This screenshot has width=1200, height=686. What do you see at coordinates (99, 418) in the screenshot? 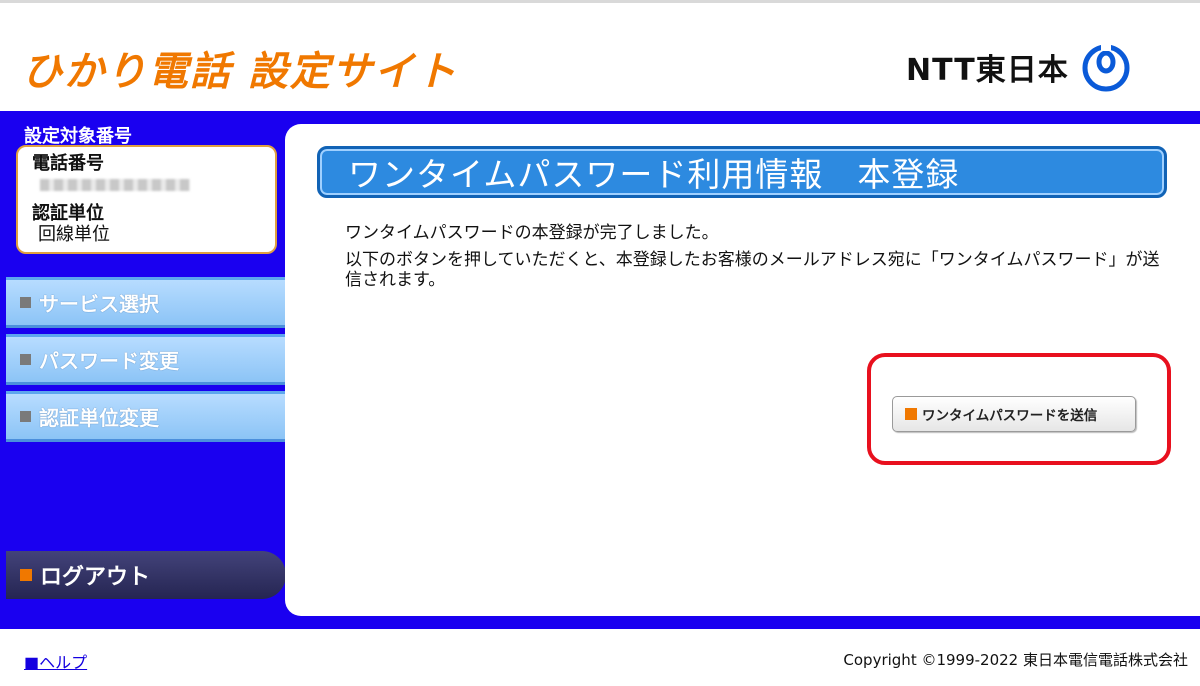
I see `nav-item-label: 認証単位変更` at bounding box center [99, 418].